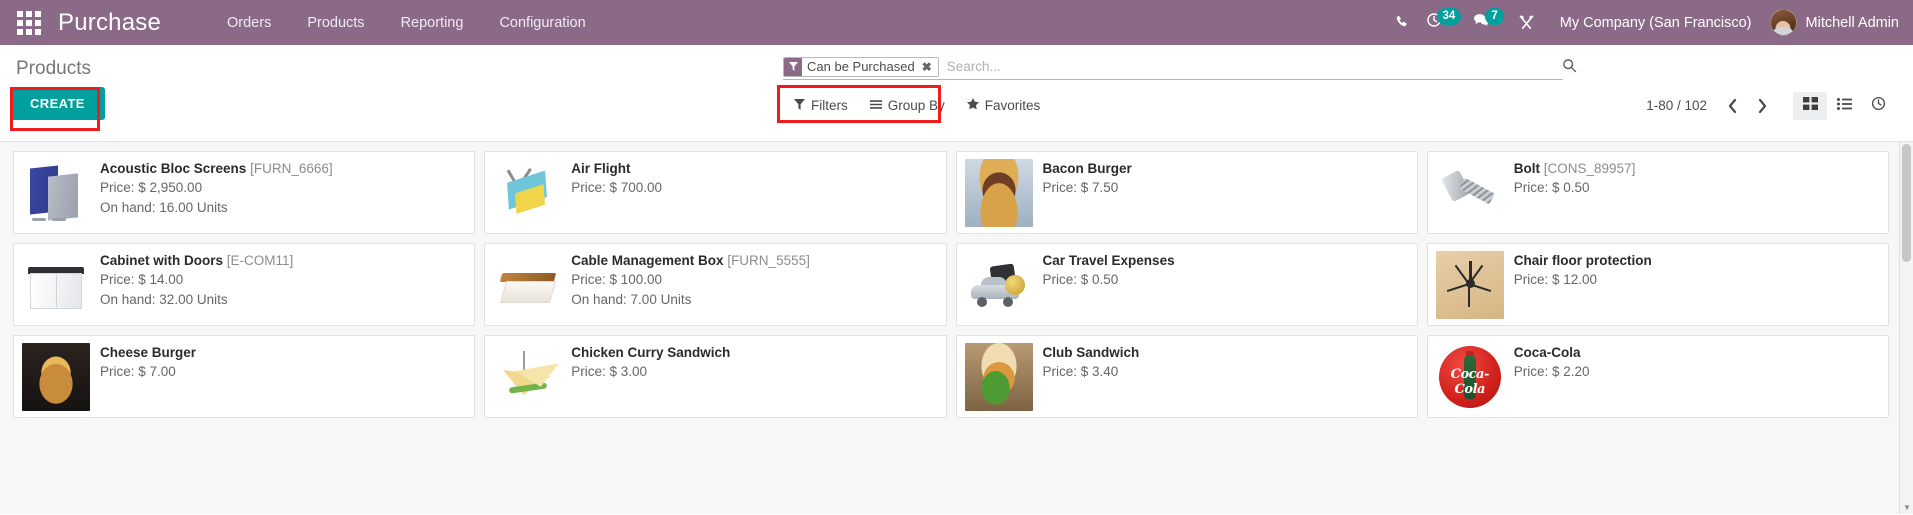 Image resolution: width=1913 pixels, height=515 pixels. I want to click on filters-dropdown: Filters, so click(821, 105).